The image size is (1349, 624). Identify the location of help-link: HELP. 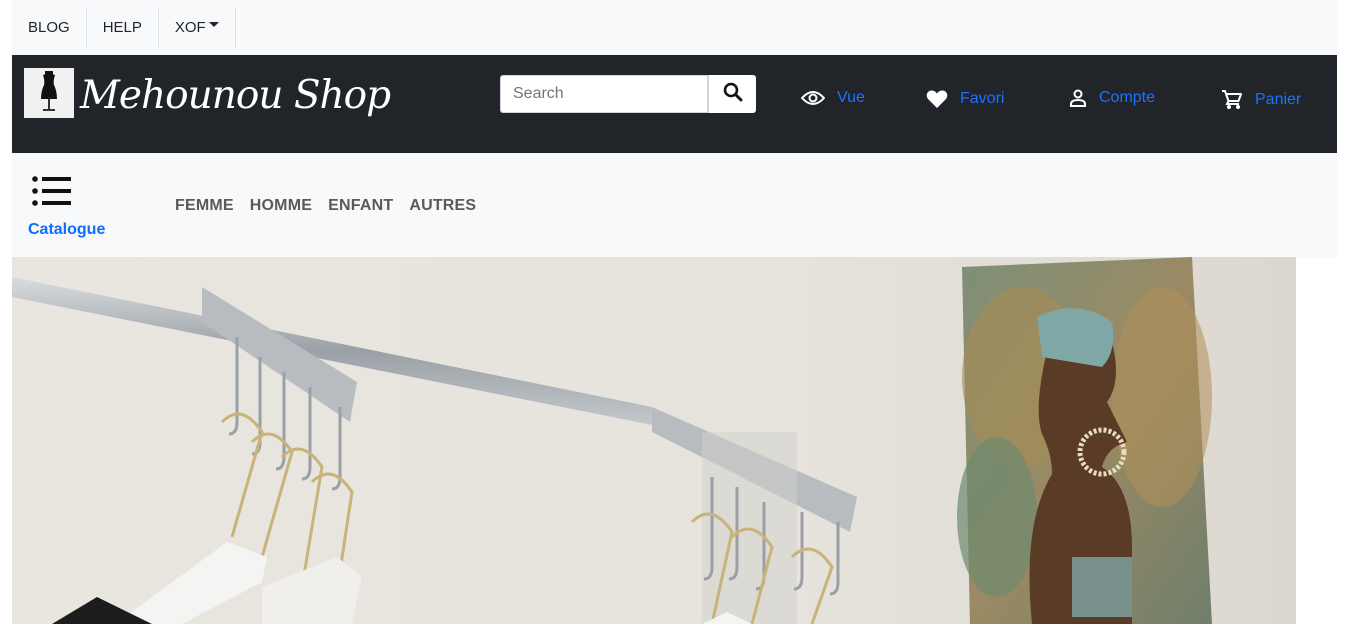
(123, 27).